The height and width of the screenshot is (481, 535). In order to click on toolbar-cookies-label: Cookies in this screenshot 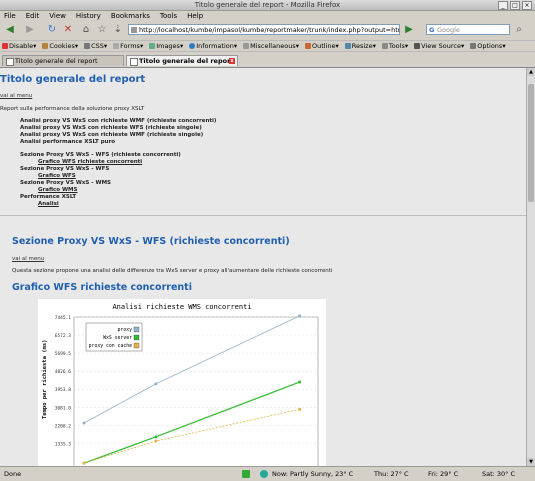, I will do `click(62, 46)`.